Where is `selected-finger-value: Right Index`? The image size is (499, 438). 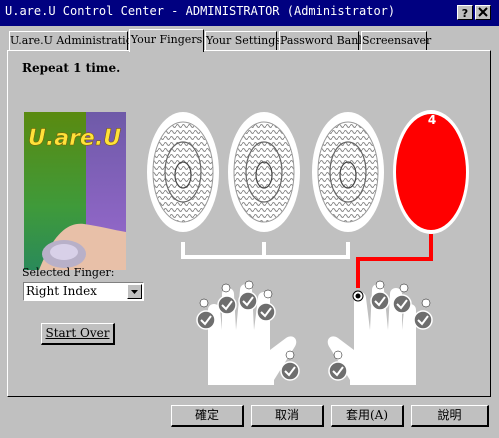
selected-finger-value: Right Index is located at coordinates (61, 291).